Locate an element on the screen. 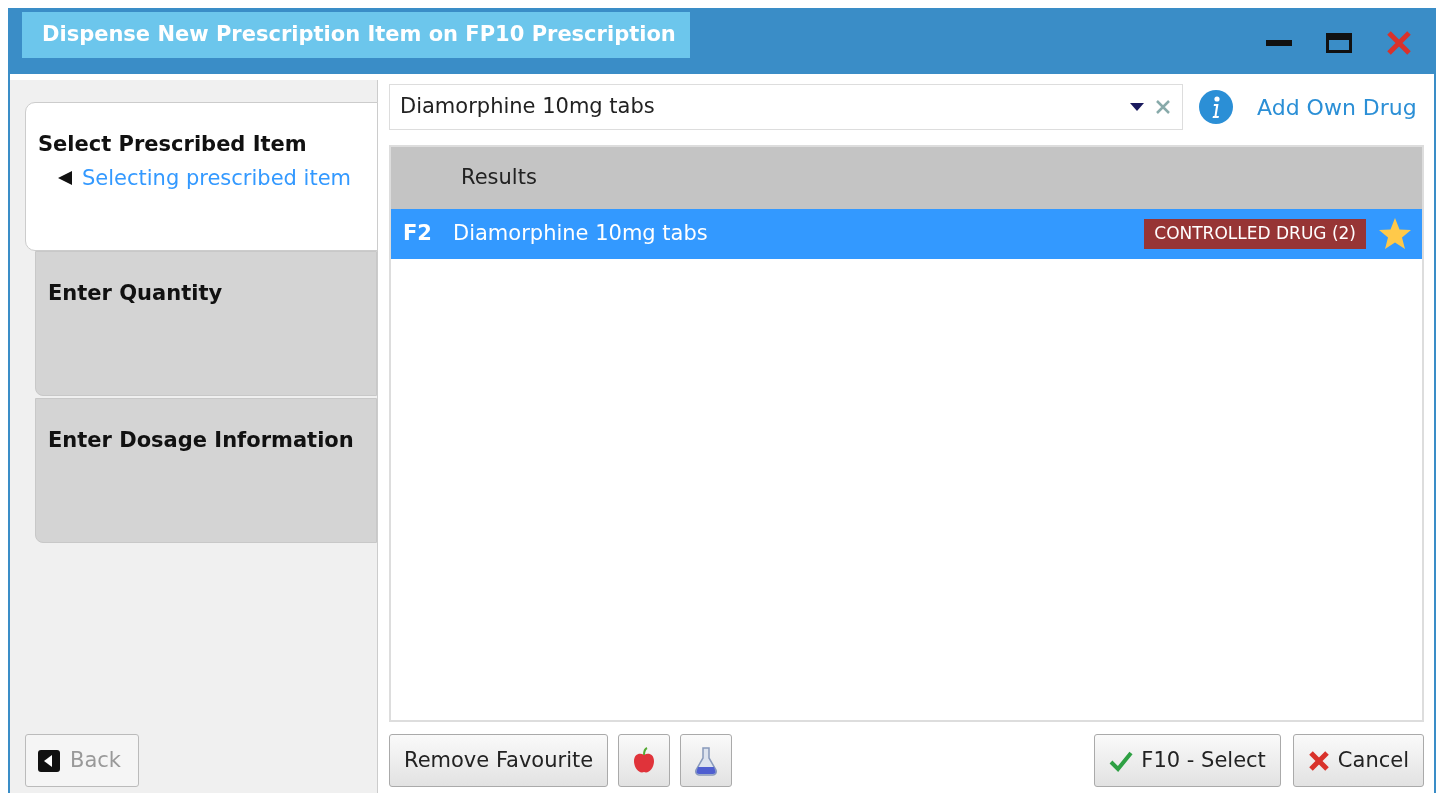  dropdown-icon is located at coordinates (1137, 107).